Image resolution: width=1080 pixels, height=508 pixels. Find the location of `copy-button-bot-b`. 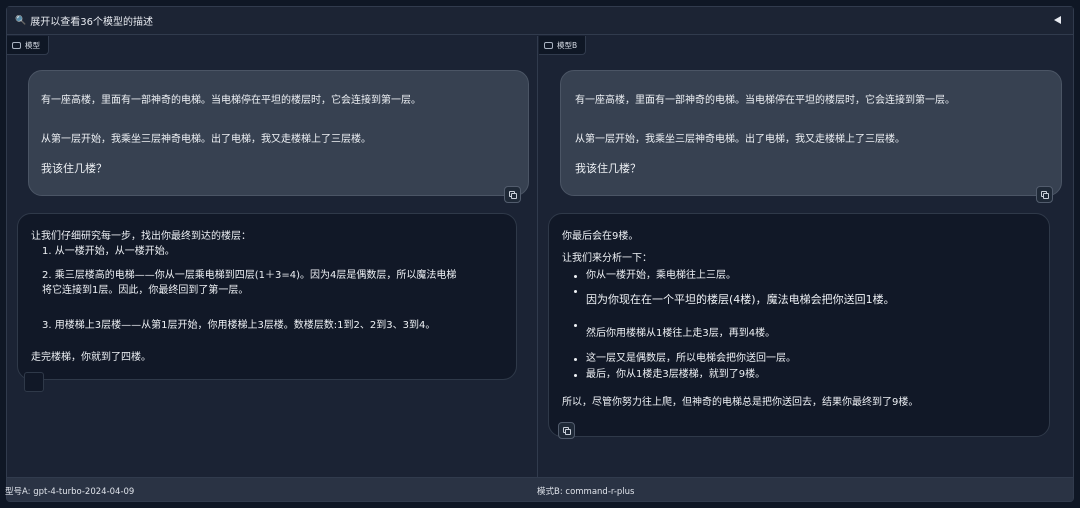

copy-button-bot-b is located at coordinates (566, 430).